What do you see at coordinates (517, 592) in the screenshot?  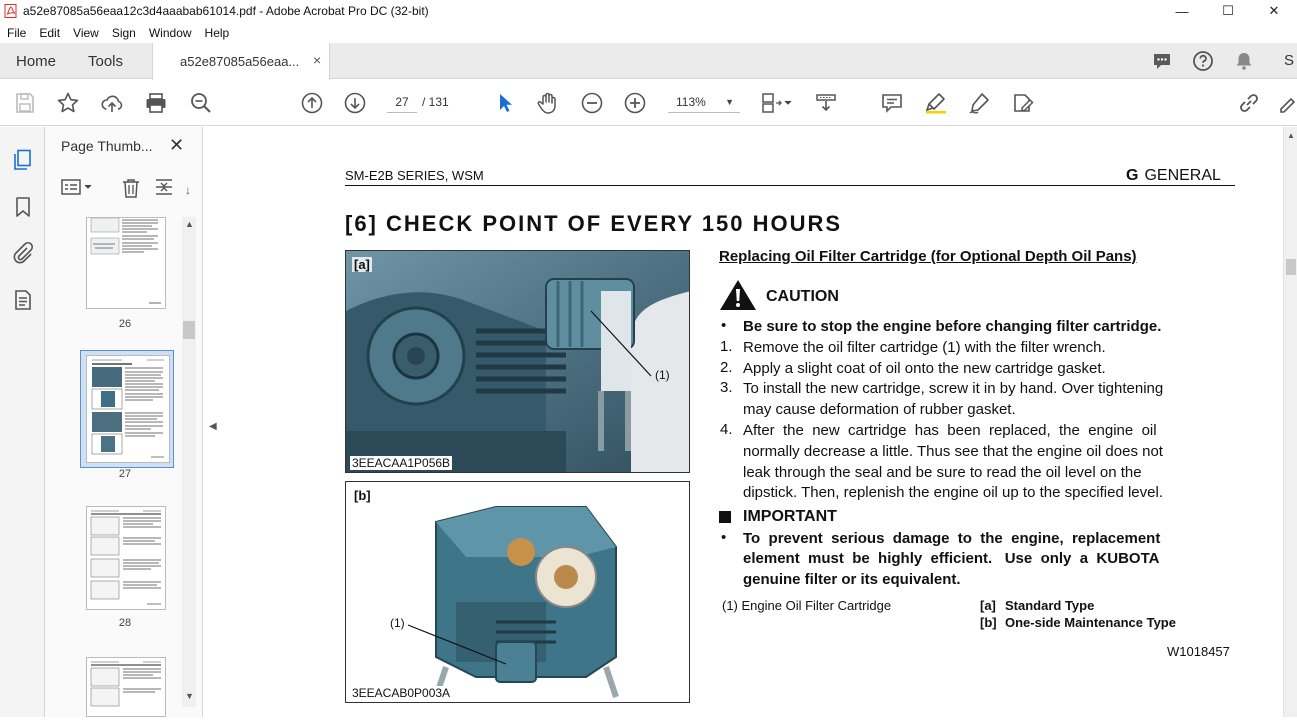 I see `engine-photo-one-side: [b] (1) 3EEACAB0P003A` at bounding box center [517, 592].